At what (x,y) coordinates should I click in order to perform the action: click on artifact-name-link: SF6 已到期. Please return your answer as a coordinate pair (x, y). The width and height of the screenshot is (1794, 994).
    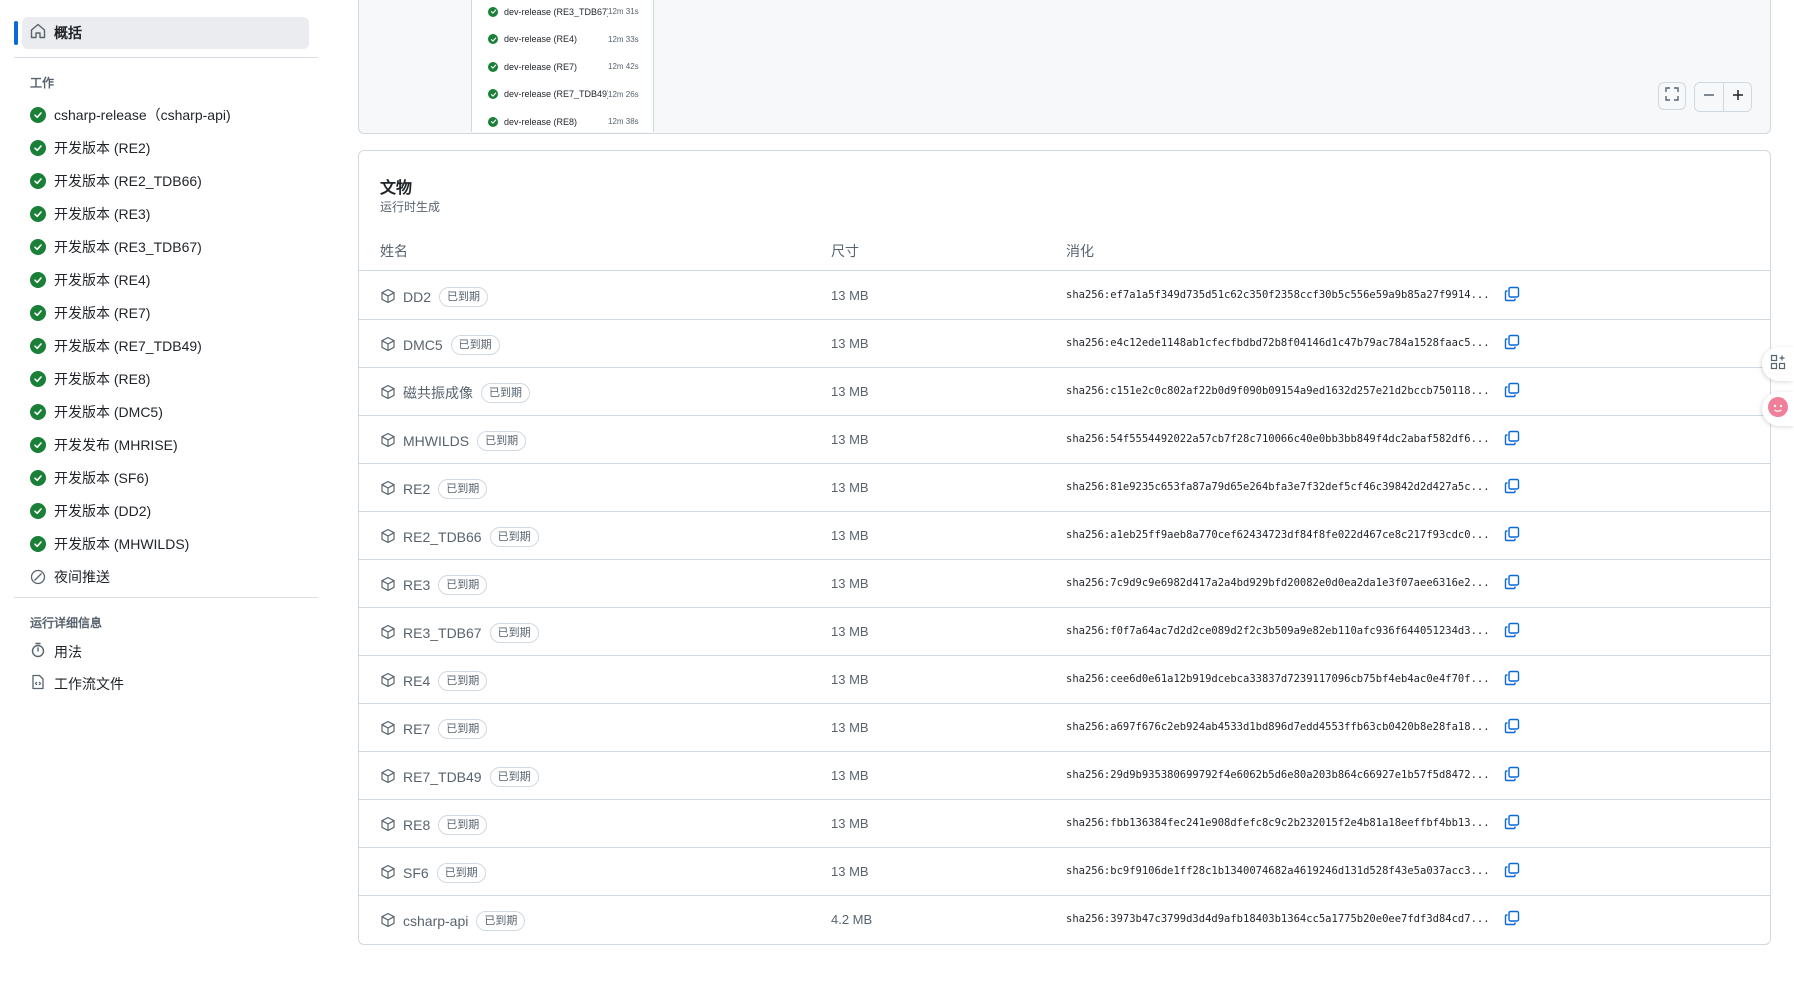
    Looking at the image, I should click on (444, 873).